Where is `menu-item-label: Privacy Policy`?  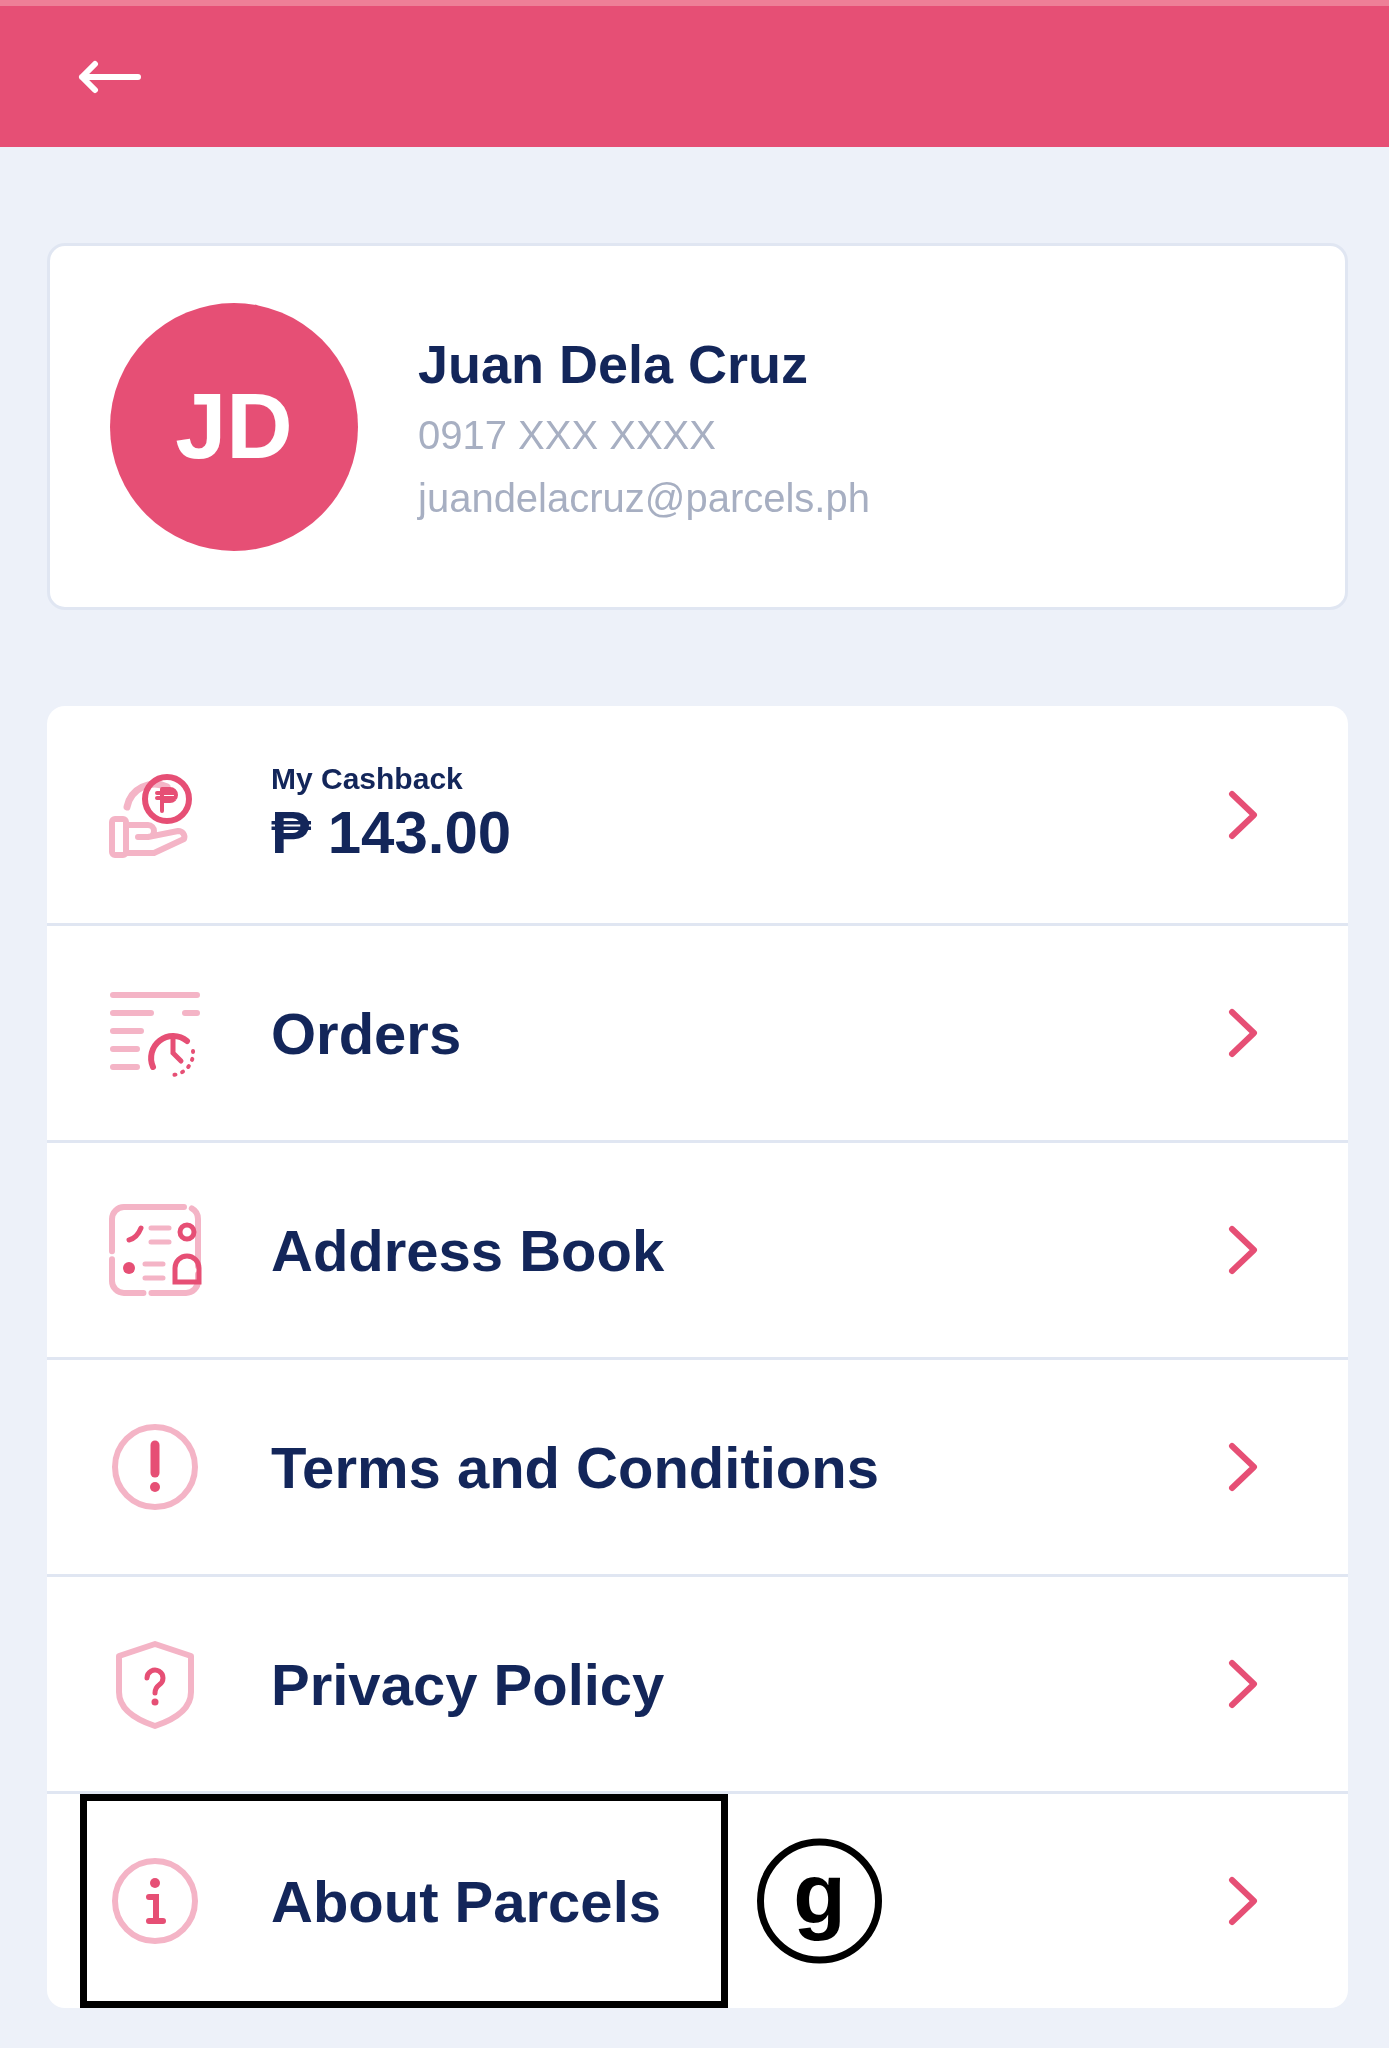
menu-item-label: Privacy Policy is located at coordinates (468, 1684).